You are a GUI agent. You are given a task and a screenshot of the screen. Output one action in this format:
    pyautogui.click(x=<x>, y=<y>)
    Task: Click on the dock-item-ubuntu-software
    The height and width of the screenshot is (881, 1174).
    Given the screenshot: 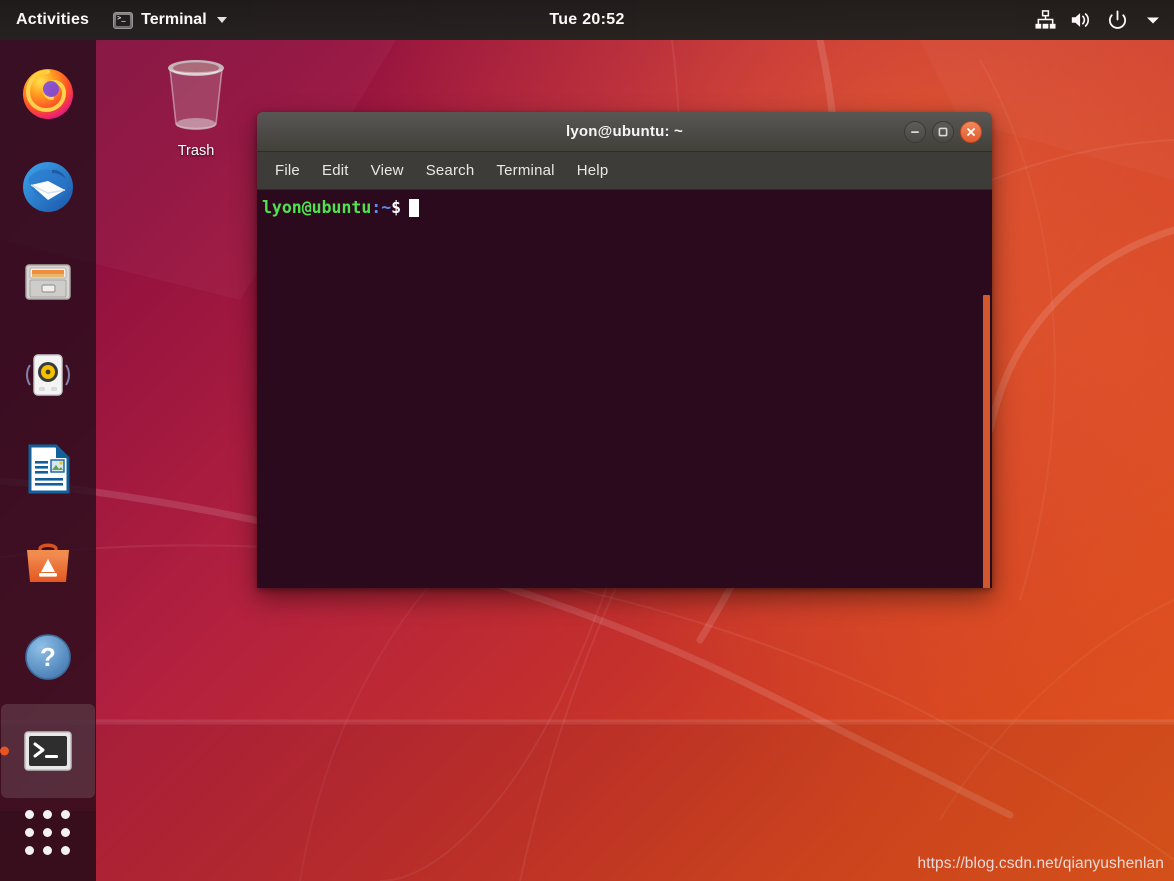 What is the action you would take?
    pyautogui.click(x=48, y=563)
    